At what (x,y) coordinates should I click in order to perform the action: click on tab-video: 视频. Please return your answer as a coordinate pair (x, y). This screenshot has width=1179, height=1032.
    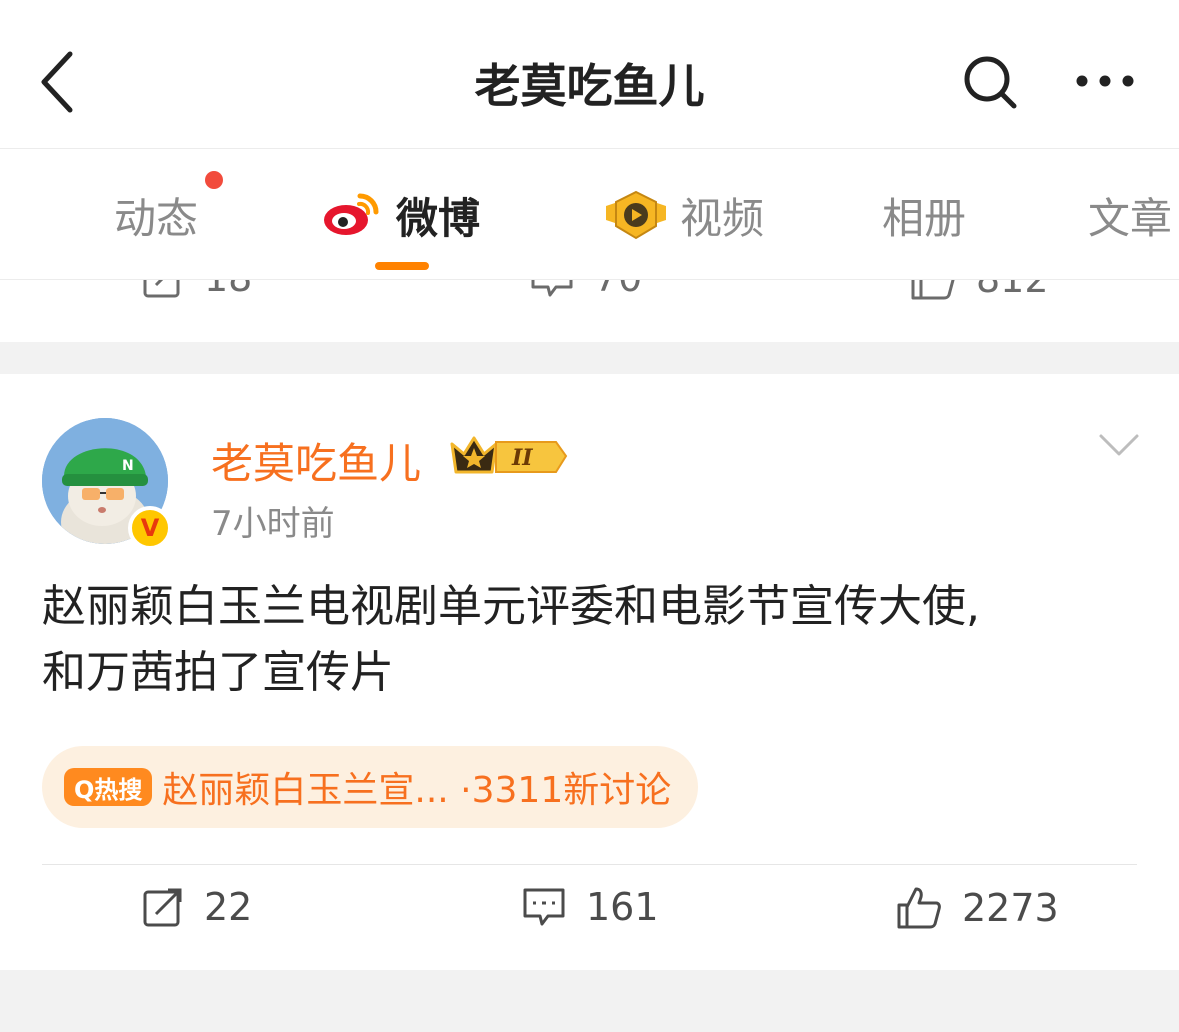
    Looking at the image, I should click on (684, 215).